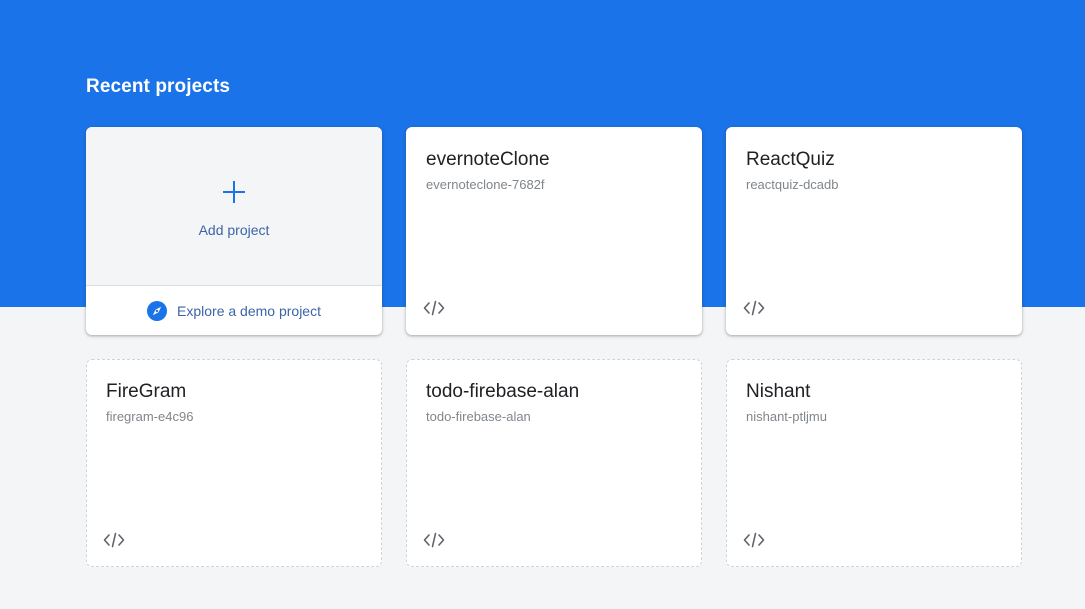 The height and width of the screenshot is (609, 1085). I want to click on add-project-card: Add project Explore a demo project, so click(234, 231).